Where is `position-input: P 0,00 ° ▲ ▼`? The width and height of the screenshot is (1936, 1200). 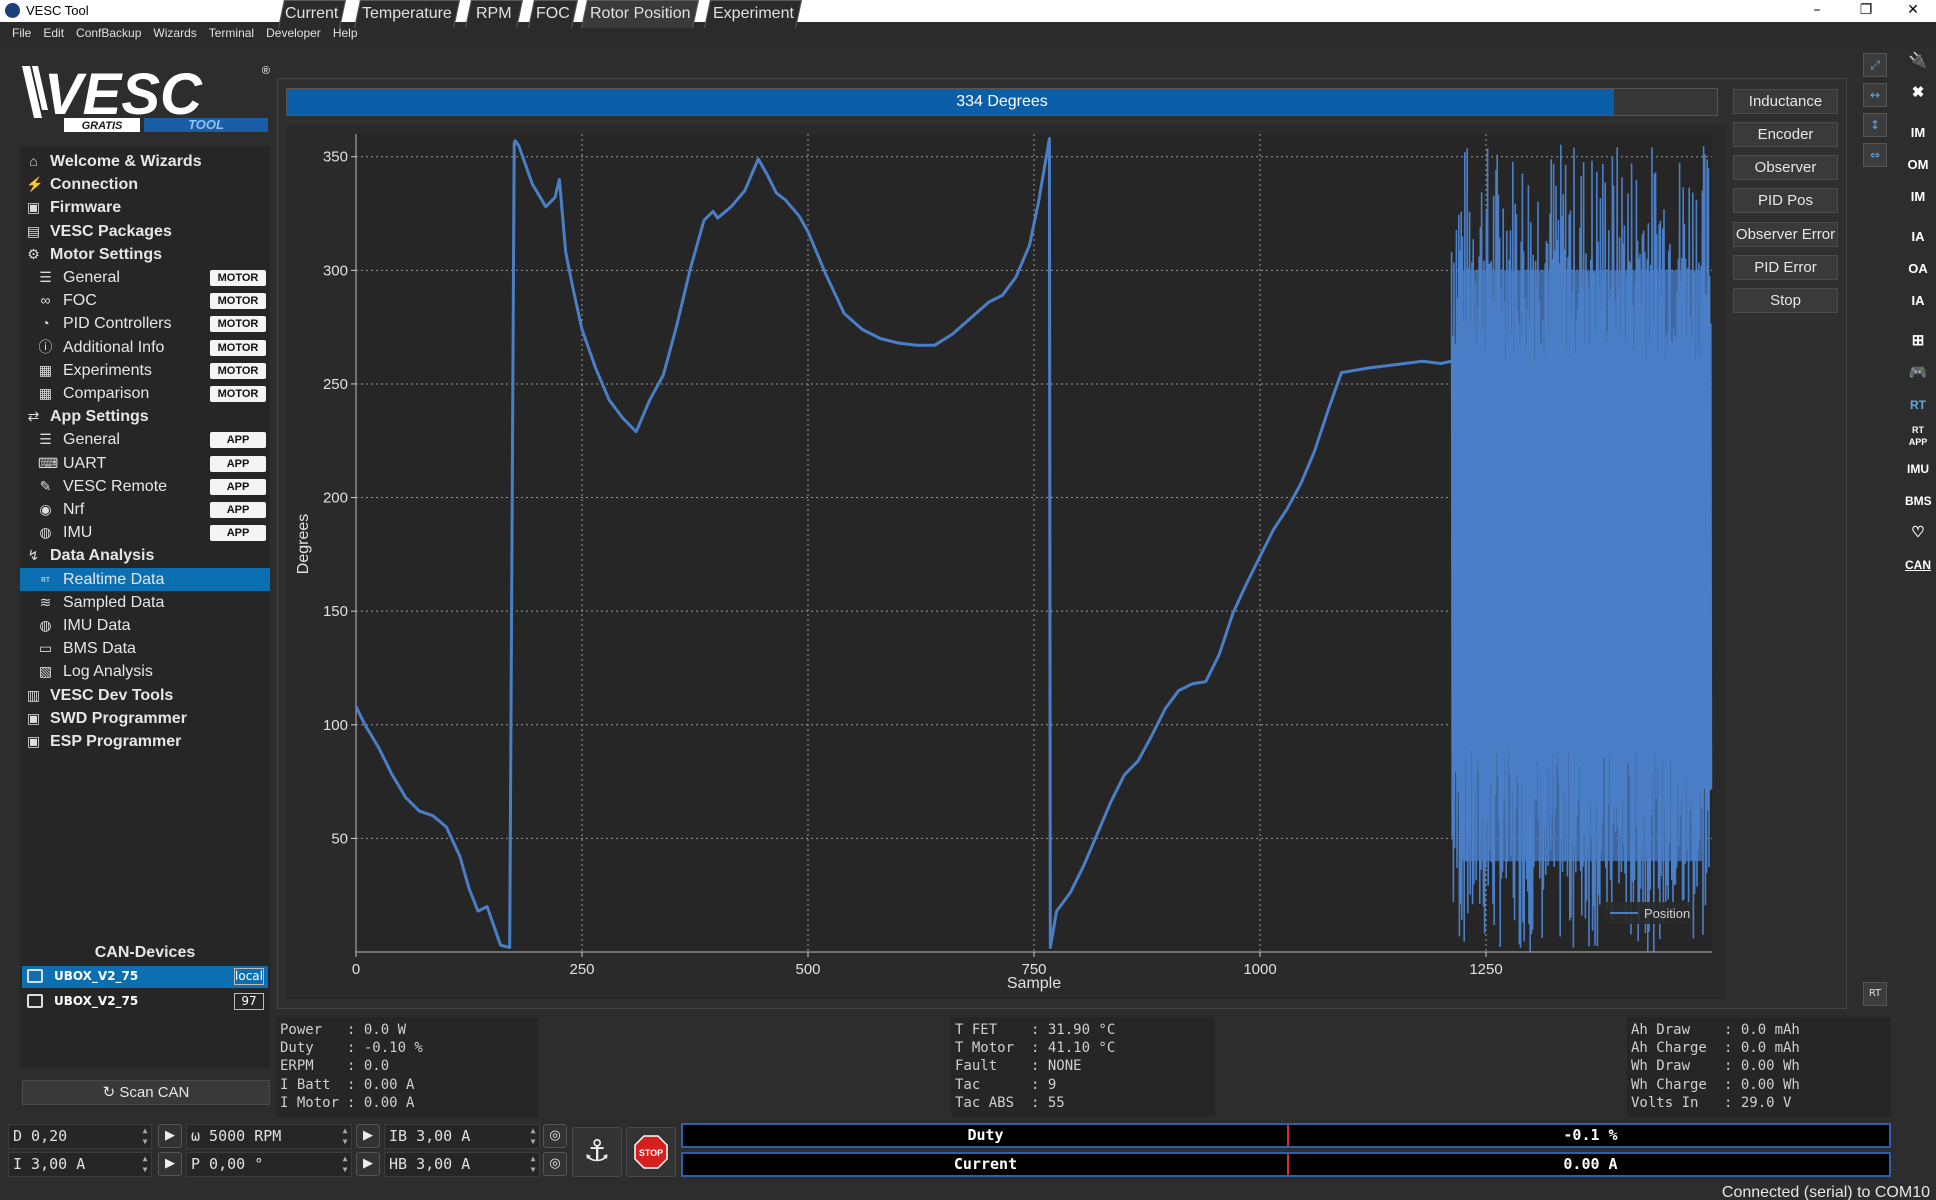 position-input: P 0,00 ° ▲ ▼ is located at coordinates (269, 1164).